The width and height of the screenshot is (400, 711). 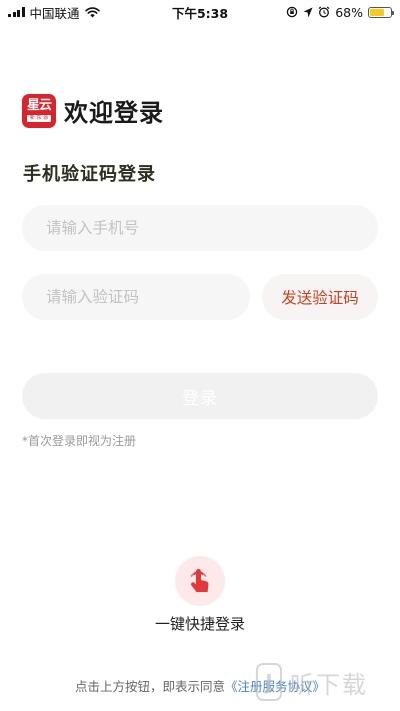 What do you see at coordinates (200, 228) in the screenshot?
I see `phone-input` at bounding box center [200, 228].